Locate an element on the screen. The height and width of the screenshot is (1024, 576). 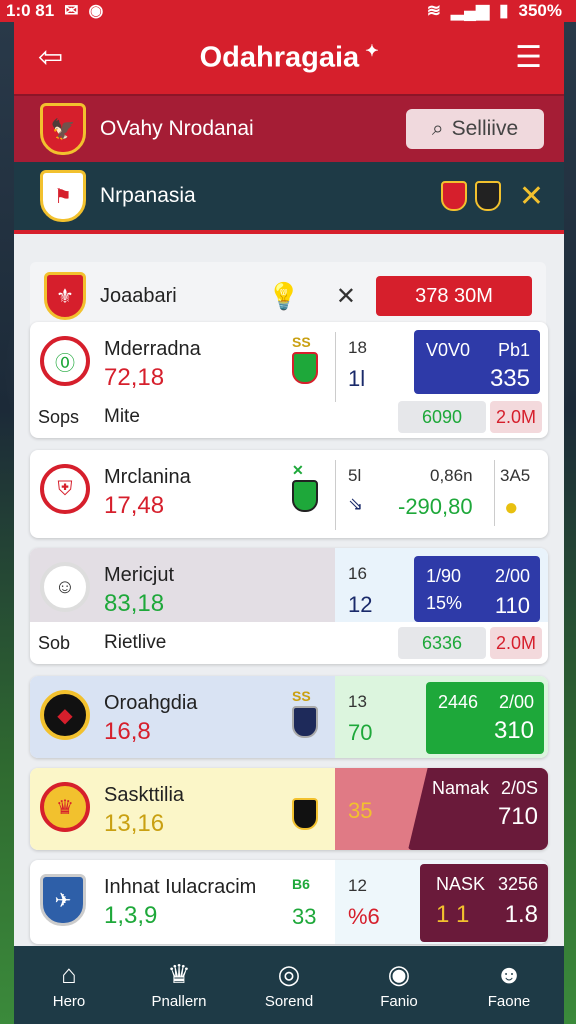
odds-box: Namak 2/0S 710 is located at coordinates (478, 809).